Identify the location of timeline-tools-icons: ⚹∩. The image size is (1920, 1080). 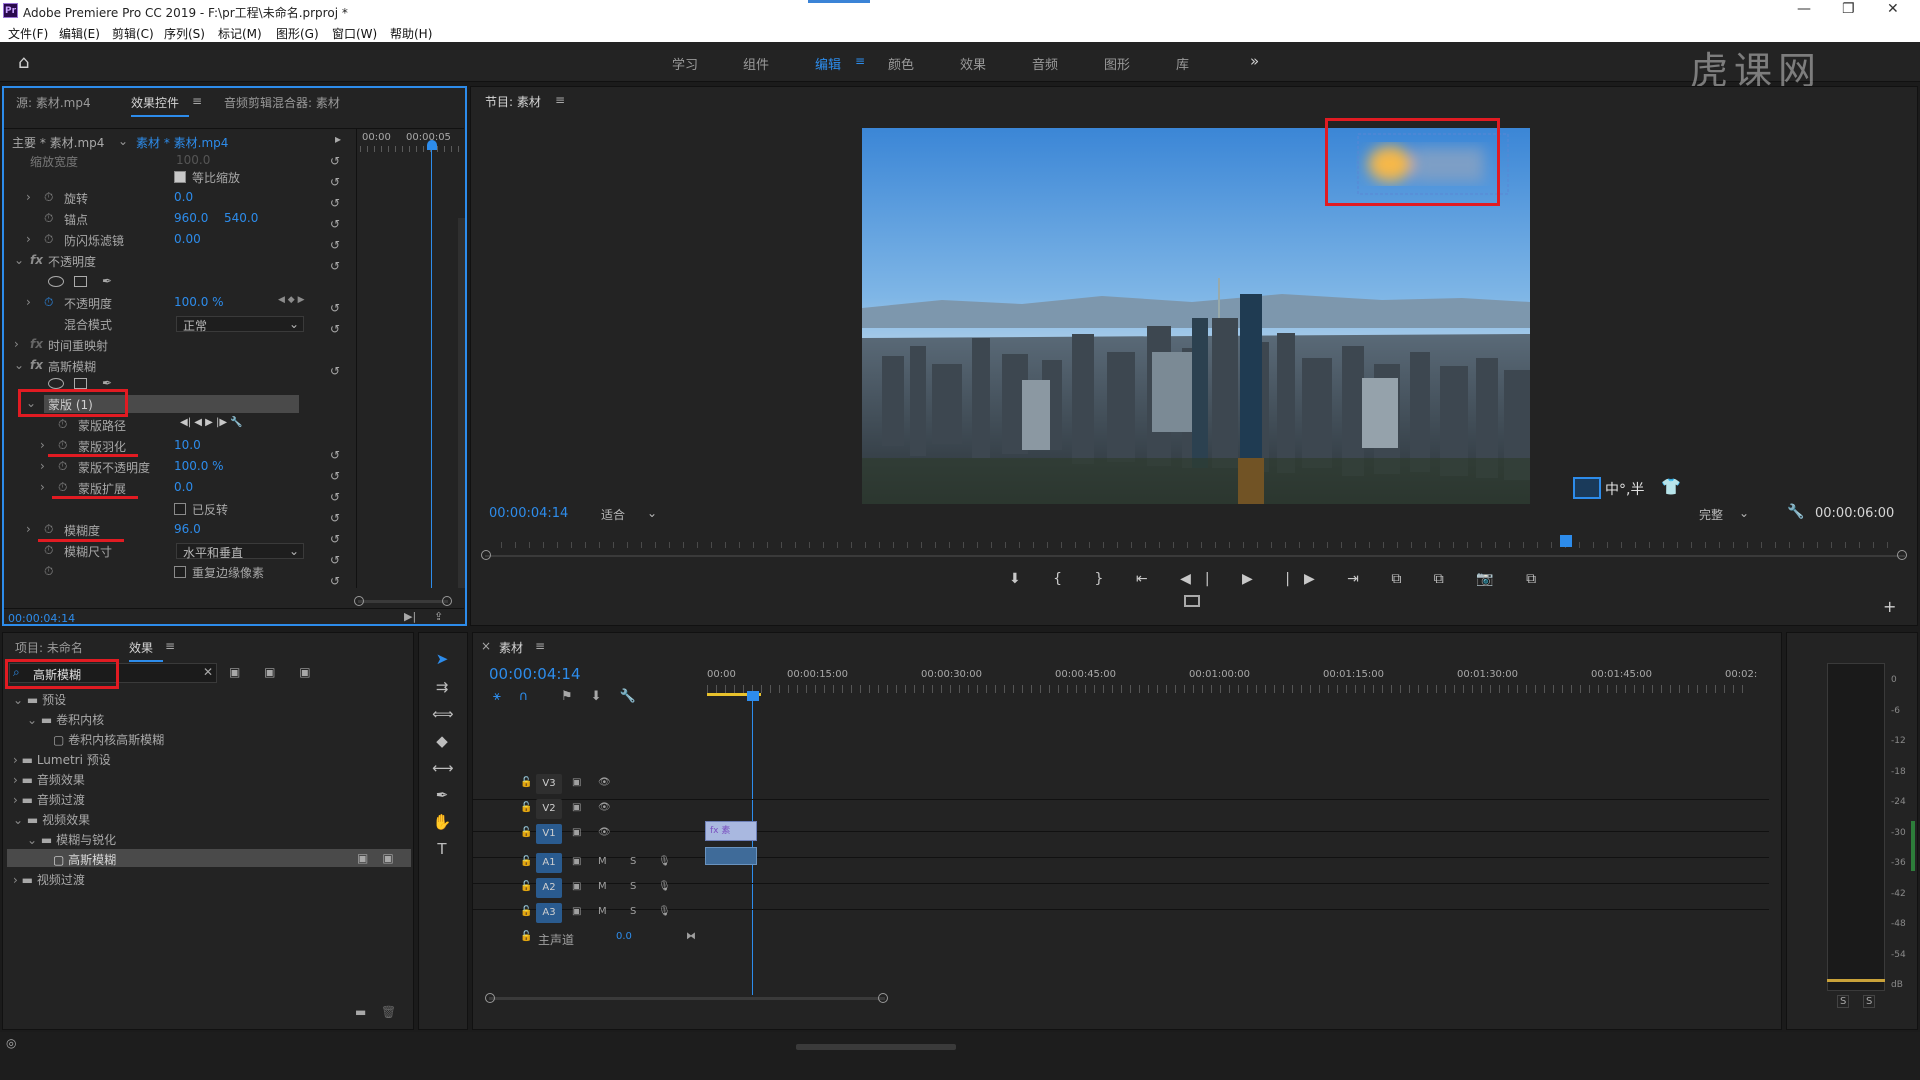
(519, 696).